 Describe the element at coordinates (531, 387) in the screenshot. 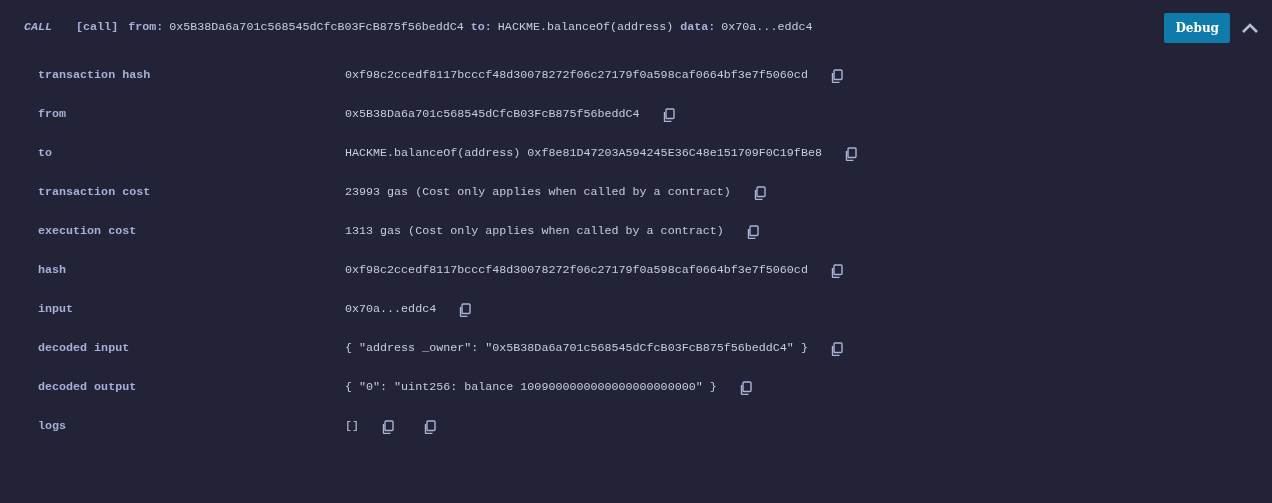

I see `field-value: { "0": "uint256: balance 1009000000000000000000000" }` at that location.